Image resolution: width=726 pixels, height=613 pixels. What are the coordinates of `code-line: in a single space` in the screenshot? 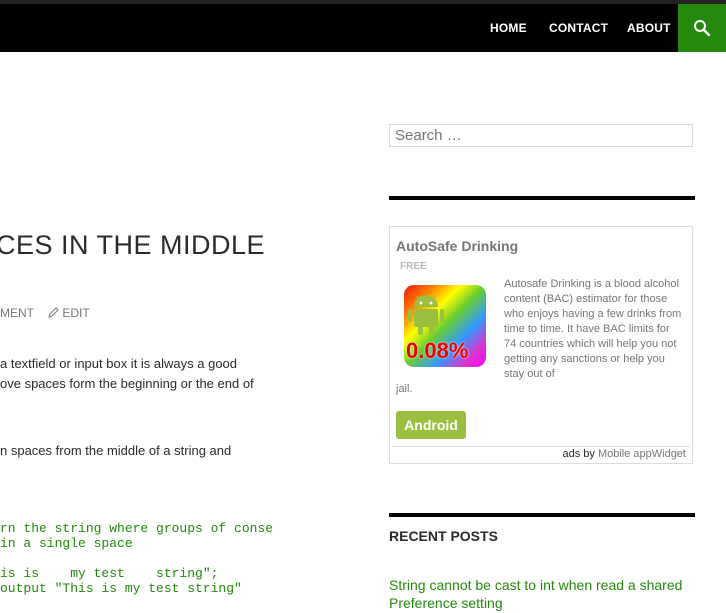 It's located at (66, 543).